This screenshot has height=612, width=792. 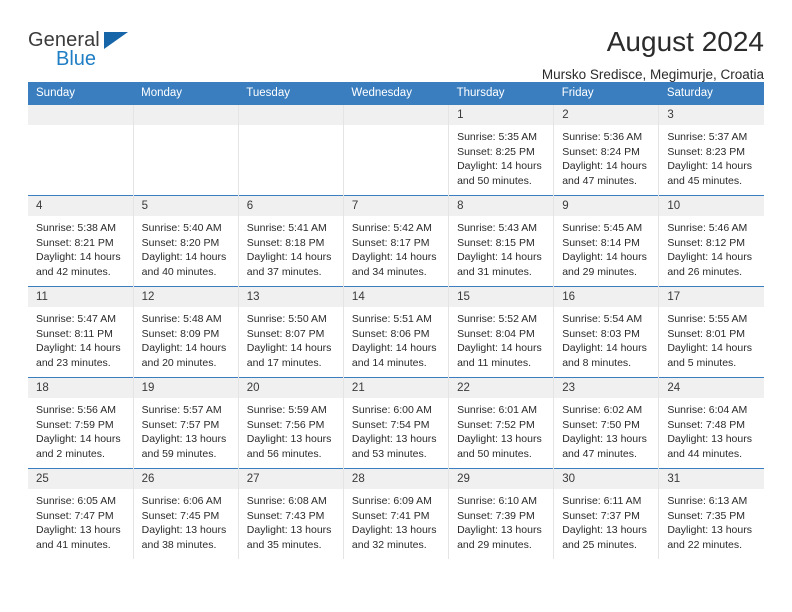 What do you see at coordinates (289, 264) in the screenshot?
I see `daylight-text: Daylight: 14 hours and 37 minutes.` at bounding box center [289, 264].